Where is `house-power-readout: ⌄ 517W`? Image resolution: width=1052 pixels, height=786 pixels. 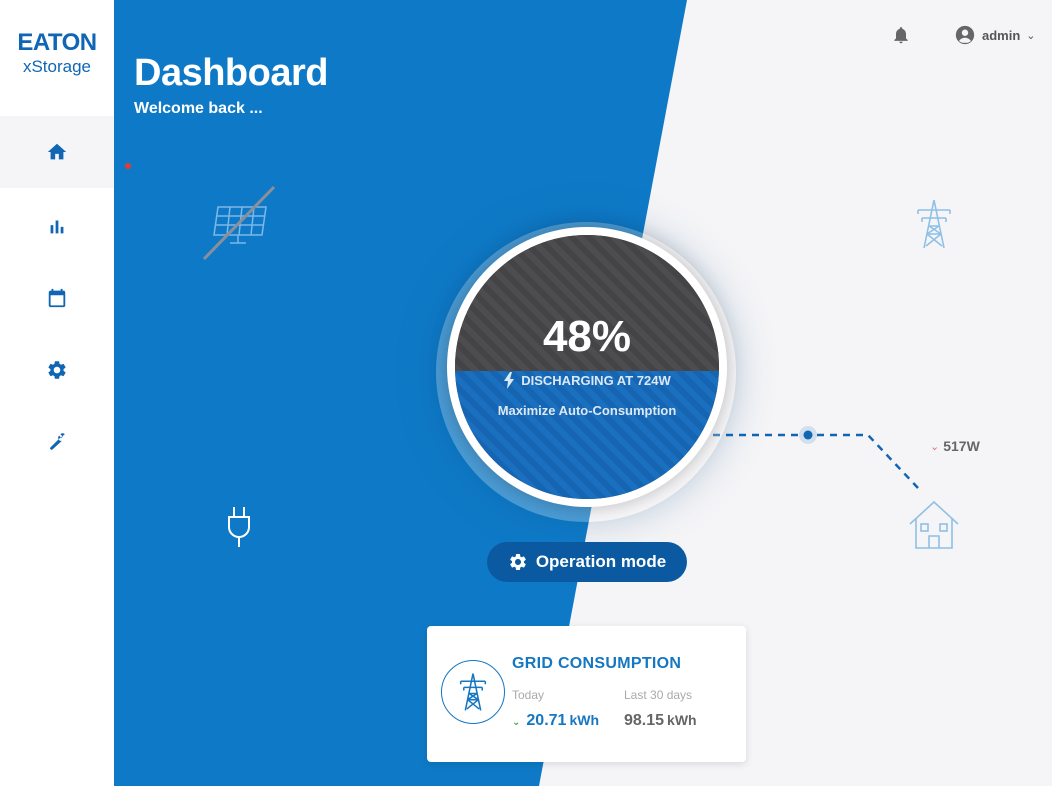 house-power-readout: ⌄ 517W is located at coordinates (955, 446).